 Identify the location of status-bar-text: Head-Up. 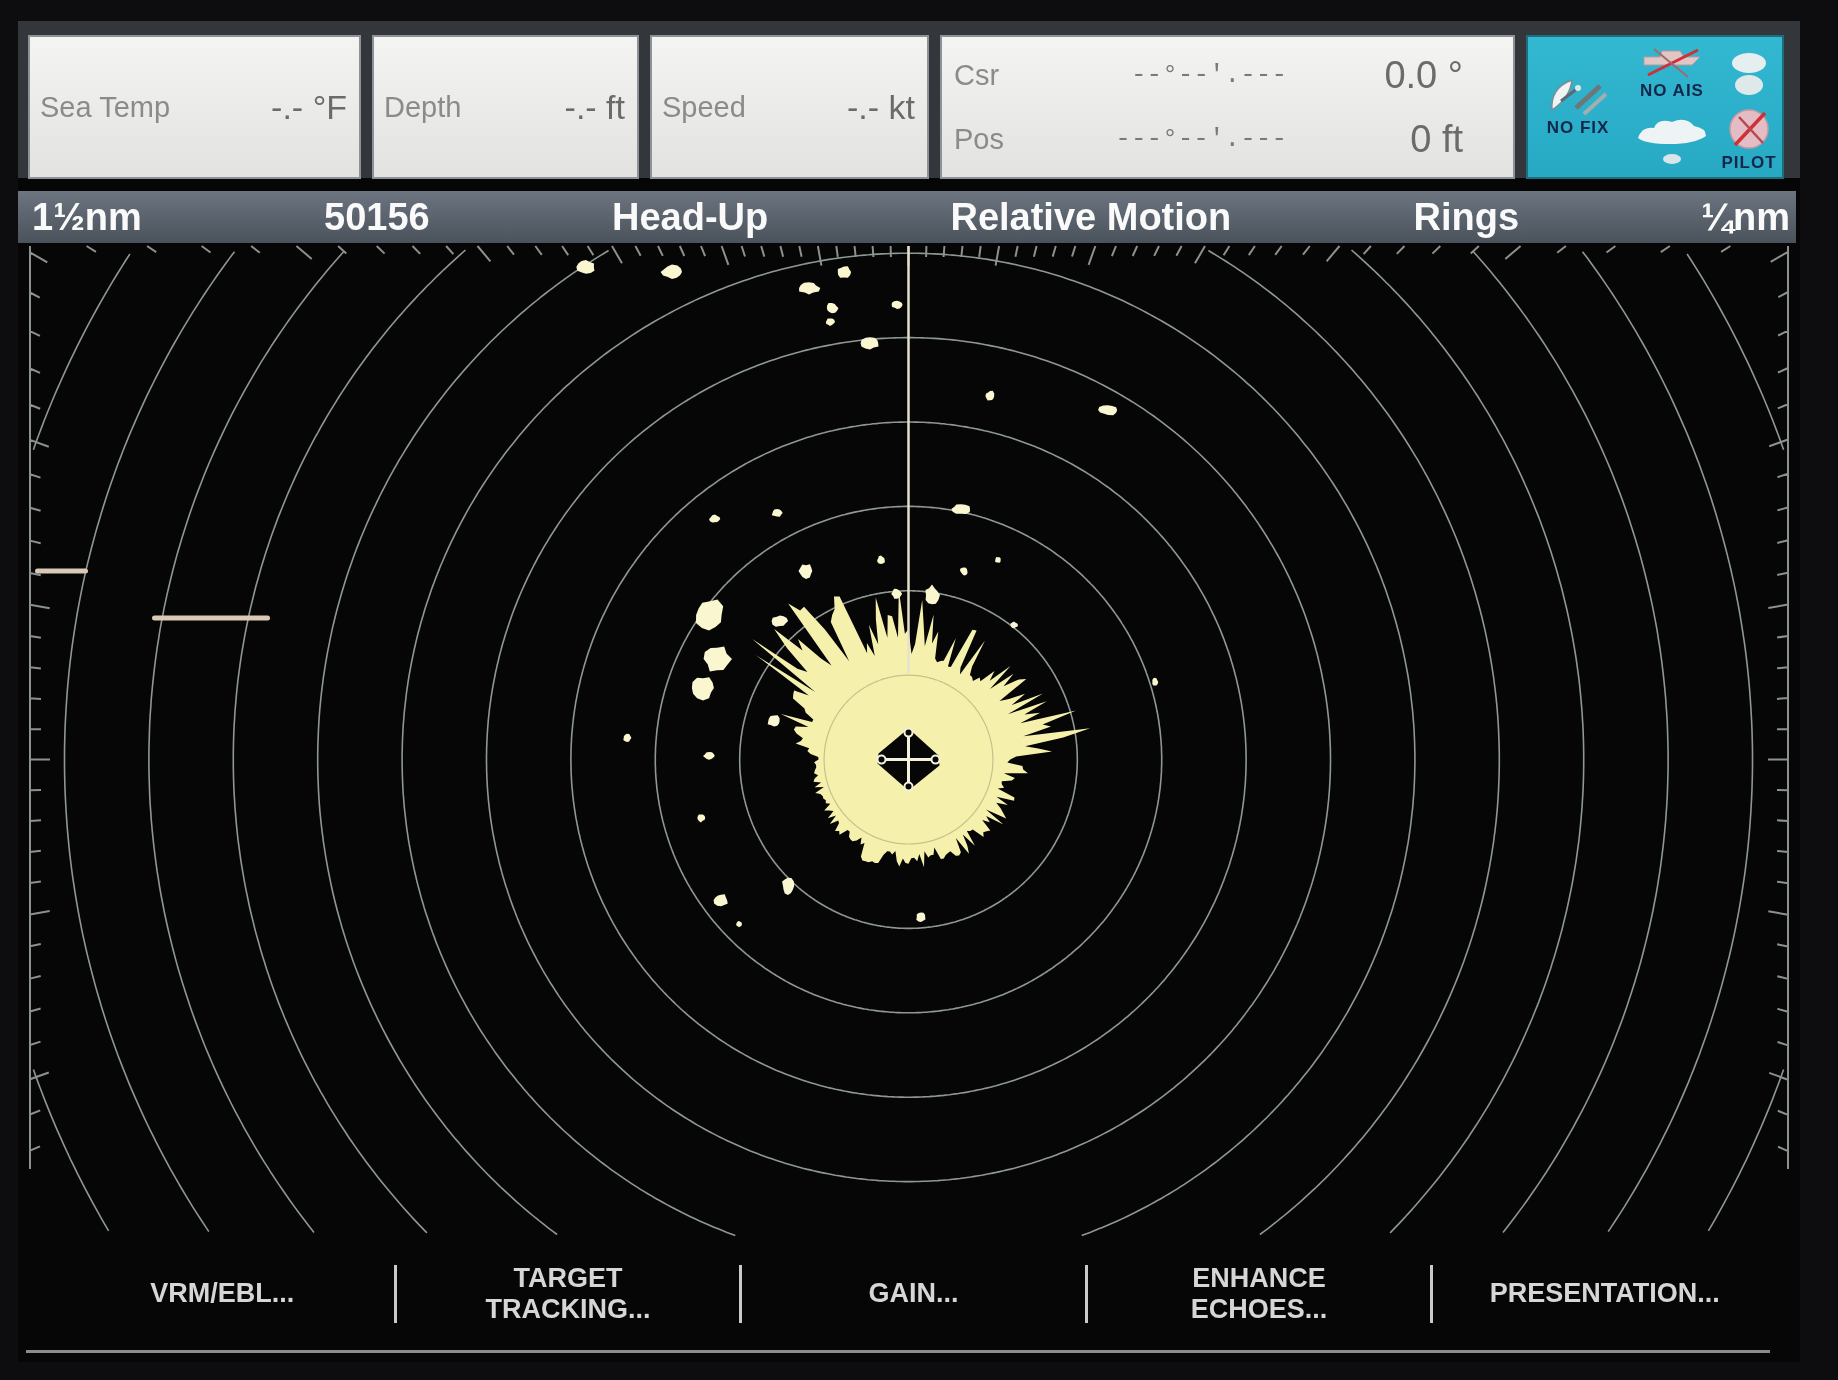
(690, 217).